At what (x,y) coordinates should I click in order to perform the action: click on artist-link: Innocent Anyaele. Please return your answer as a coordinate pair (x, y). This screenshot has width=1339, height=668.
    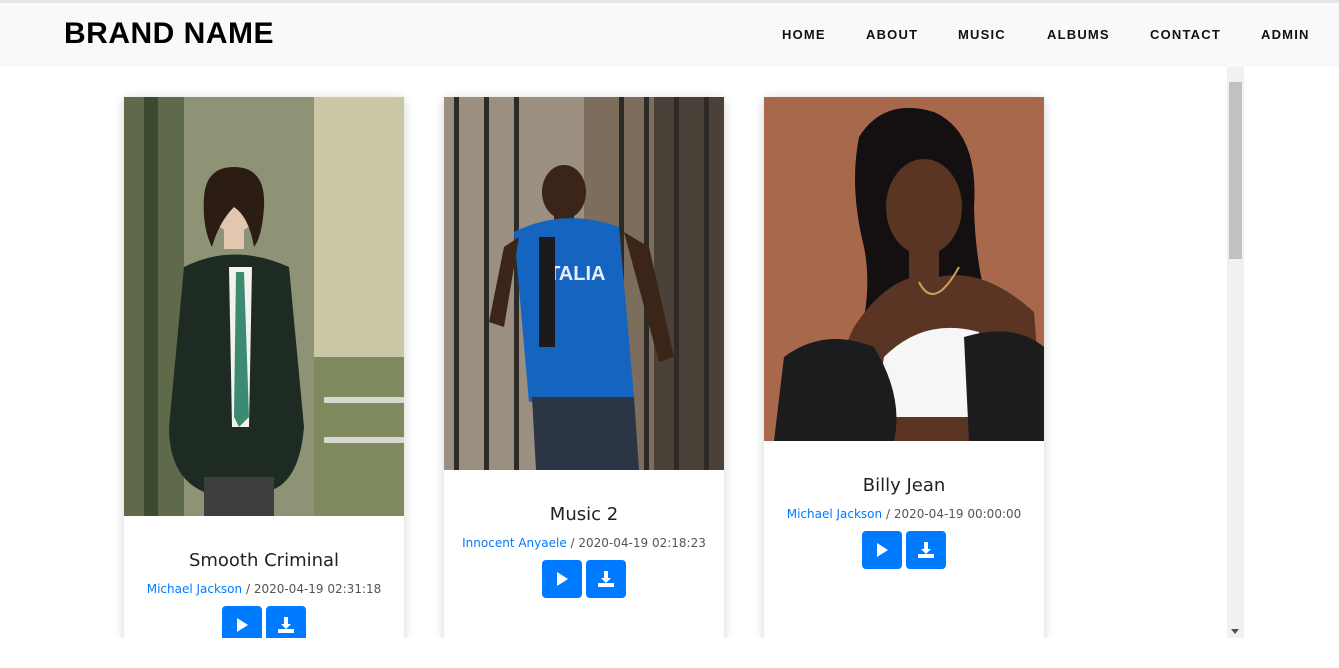
    Looking at the image, I should click on (514, 543).